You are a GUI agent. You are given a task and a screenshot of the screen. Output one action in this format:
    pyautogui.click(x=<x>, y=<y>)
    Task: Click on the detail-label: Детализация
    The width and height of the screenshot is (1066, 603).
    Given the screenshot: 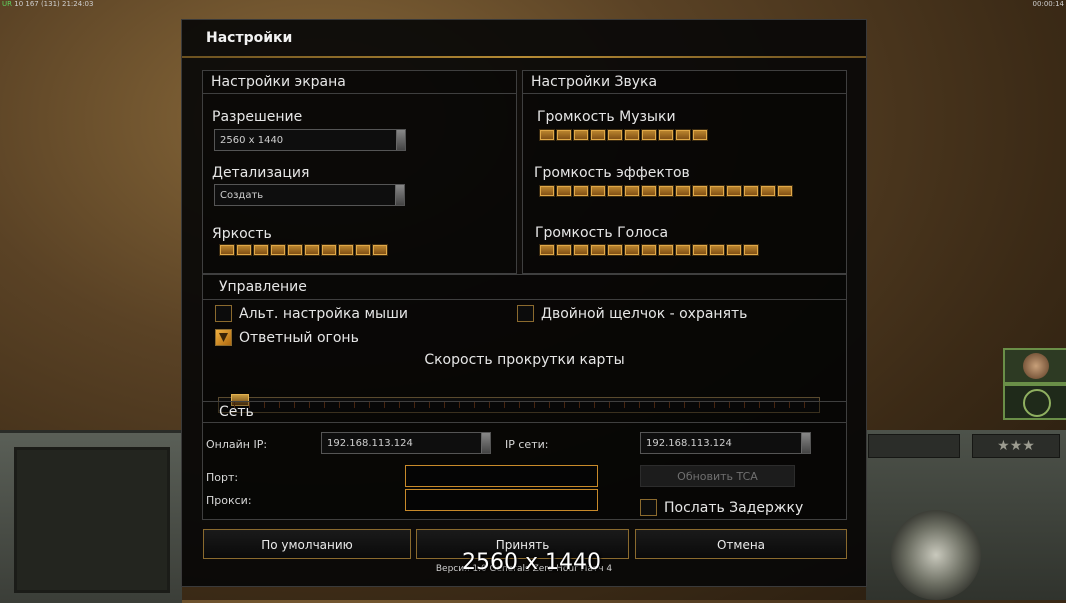 What is the action you would take?
    pyautogui.click(x=261, y=173)
    